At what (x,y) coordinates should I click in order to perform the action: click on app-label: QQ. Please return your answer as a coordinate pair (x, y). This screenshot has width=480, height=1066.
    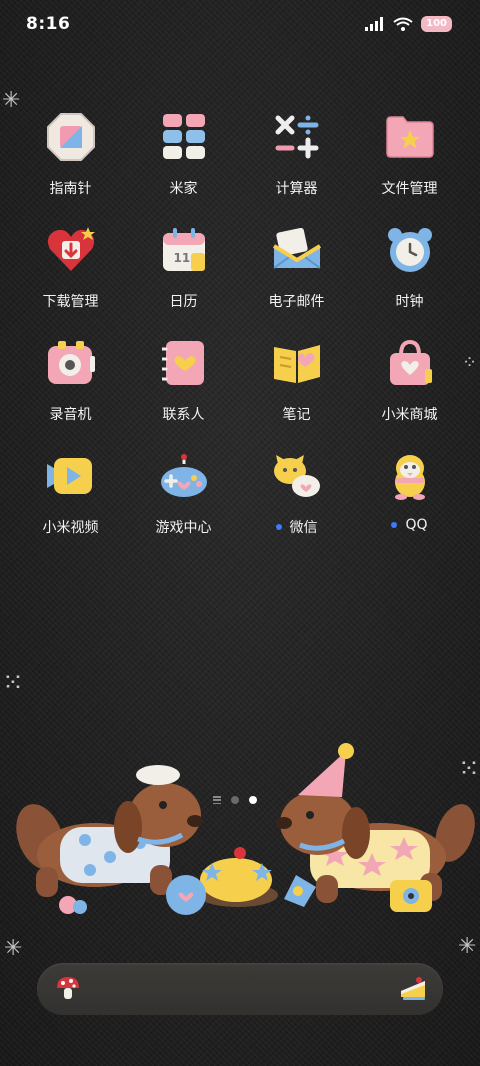
    Looking at the image, I should click on (409, 525).